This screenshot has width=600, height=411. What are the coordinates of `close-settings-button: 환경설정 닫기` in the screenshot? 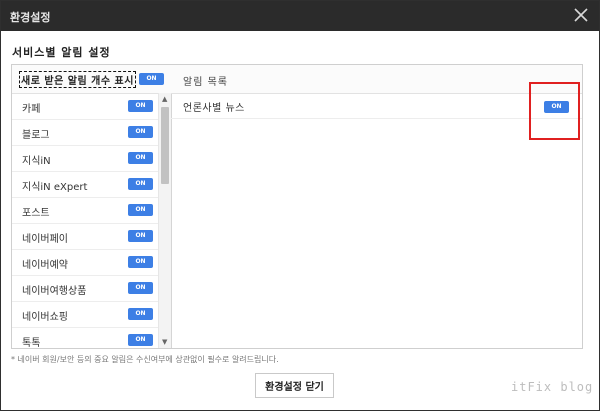 It's located at (294, 385).